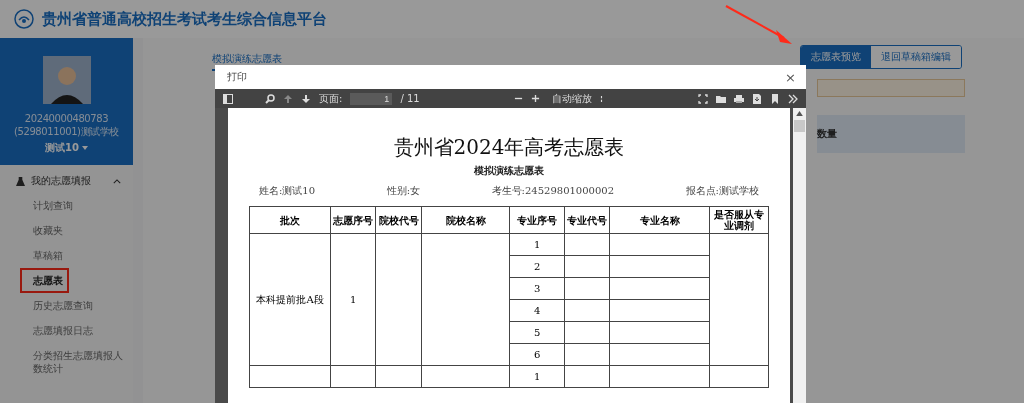 The image size is (1024, 403). I want to click on menu-item: 志愿填报日志, so click(66, 330).